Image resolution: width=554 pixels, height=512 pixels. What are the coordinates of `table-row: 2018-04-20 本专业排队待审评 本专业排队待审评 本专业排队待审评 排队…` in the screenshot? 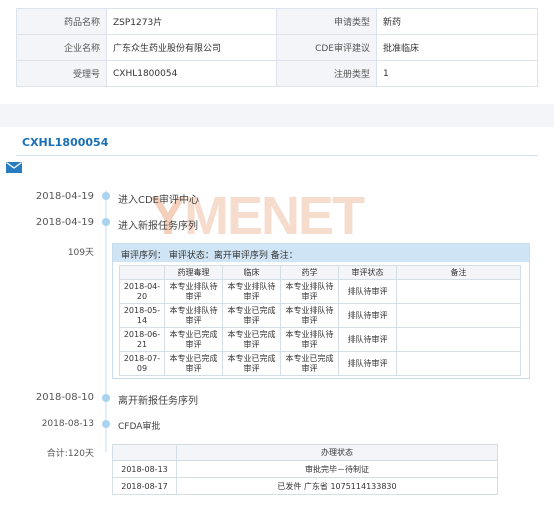 It's located at (320, 291).